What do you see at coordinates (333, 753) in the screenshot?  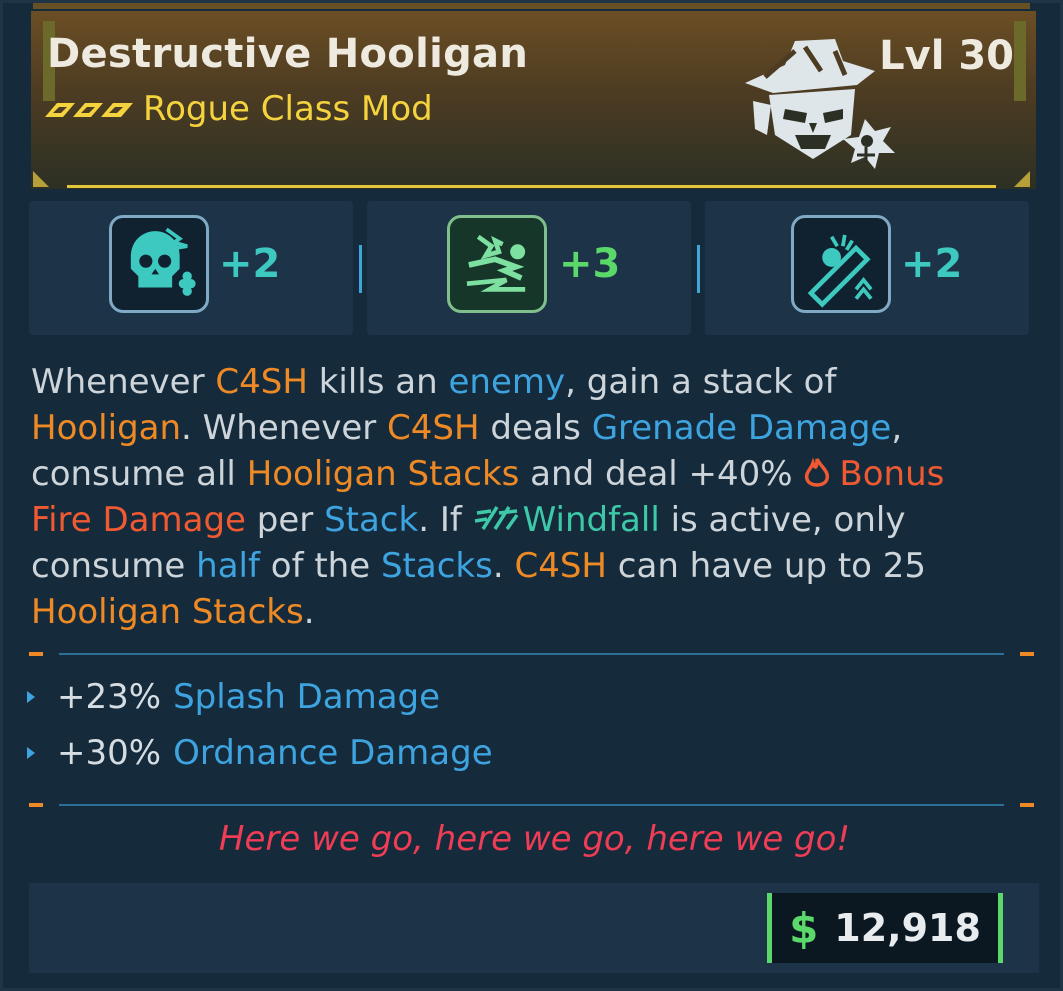 I see `stat-label: Ordnance Damage` at bounding box center [333, 753].